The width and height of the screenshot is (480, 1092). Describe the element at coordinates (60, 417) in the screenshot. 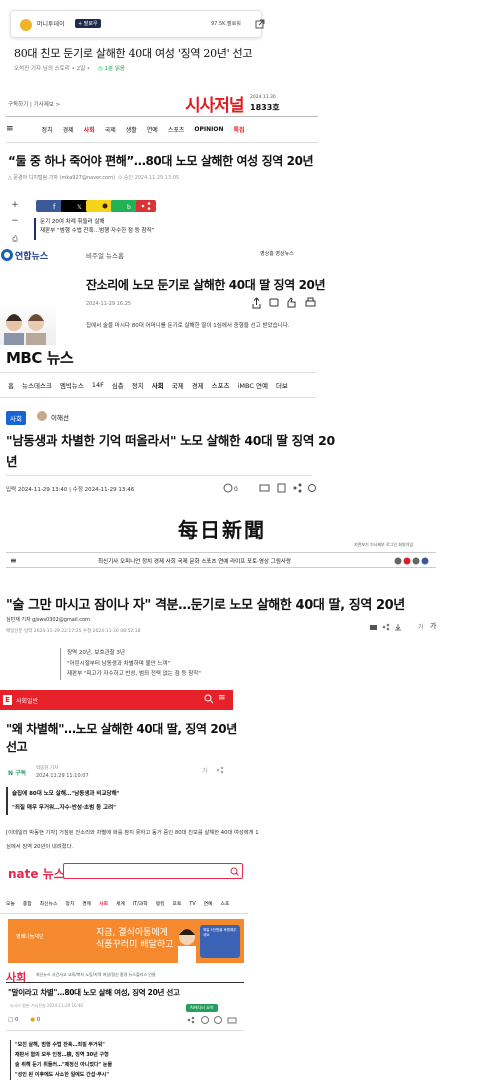

I see `reporter-name: 이해선` at that location.